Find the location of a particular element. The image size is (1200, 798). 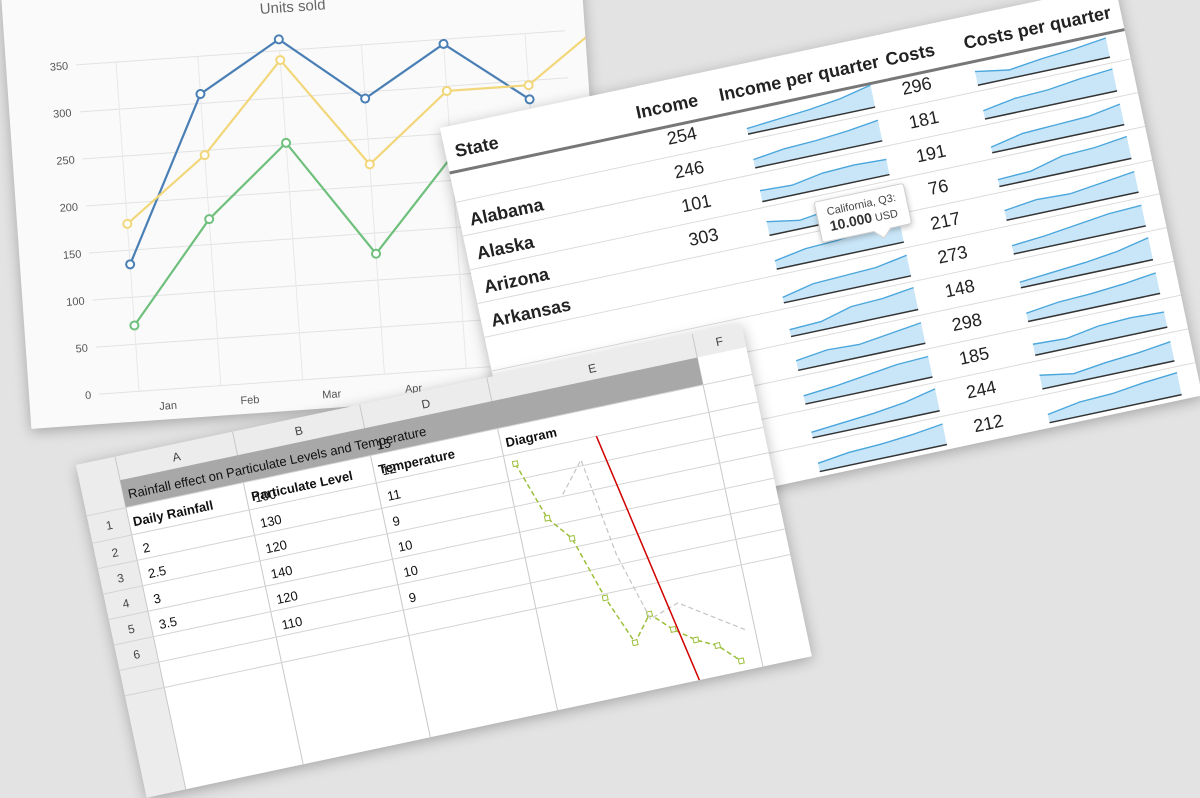

temperature-value: 15 is located at coordinates (383, 444).